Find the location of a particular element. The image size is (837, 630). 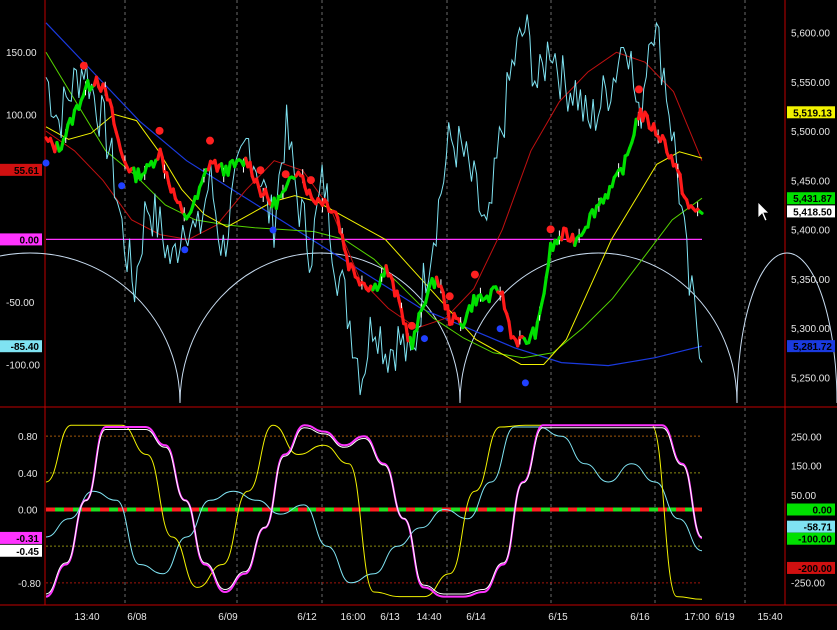

right-axis-tick: 5,250.00 is located at coordinates (810, 378).